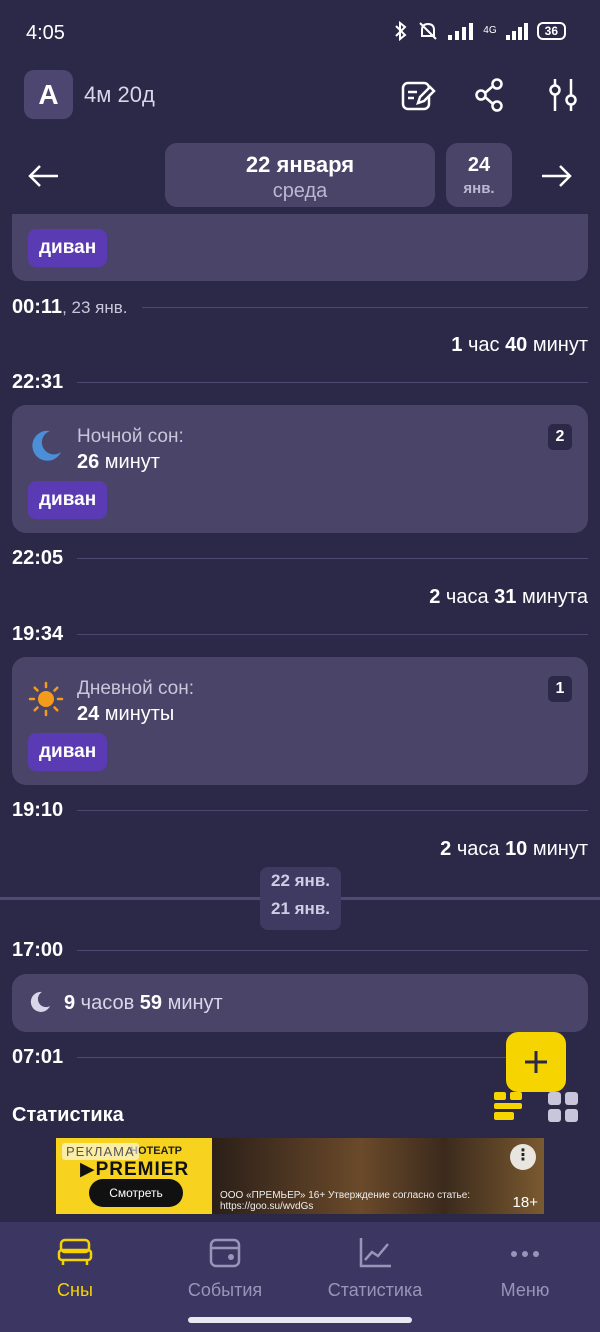 The height and width of the screenshot is (1332, 600). Describe the element at coordinates (300, 382) in the screenshot. I see `time-marker: 22:31` at that location.